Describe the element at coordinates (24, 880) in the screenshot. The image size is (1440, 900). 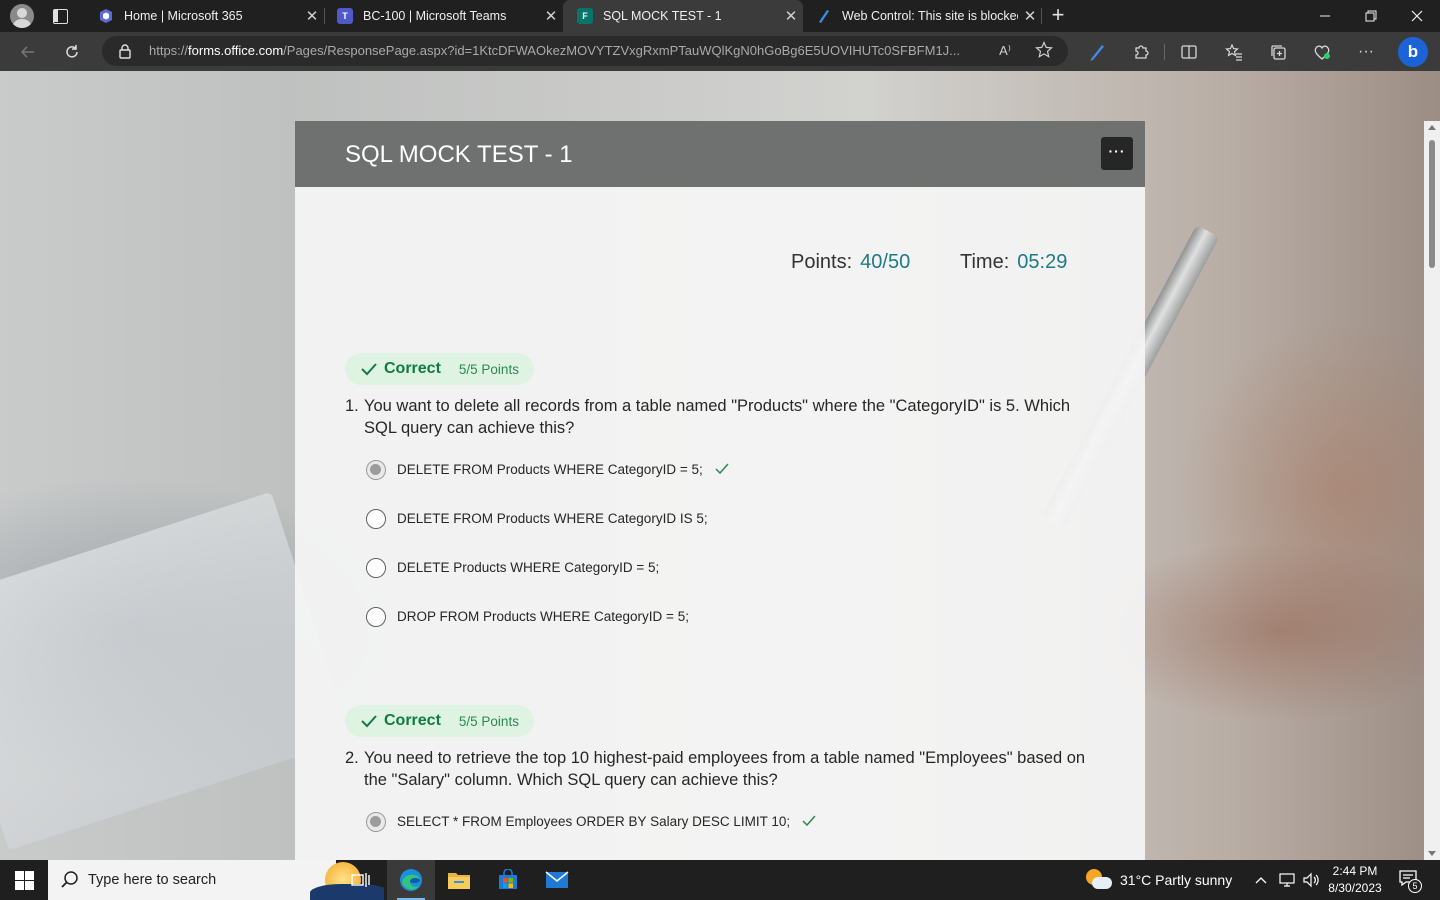
I see `windows-start-icon` at that location.